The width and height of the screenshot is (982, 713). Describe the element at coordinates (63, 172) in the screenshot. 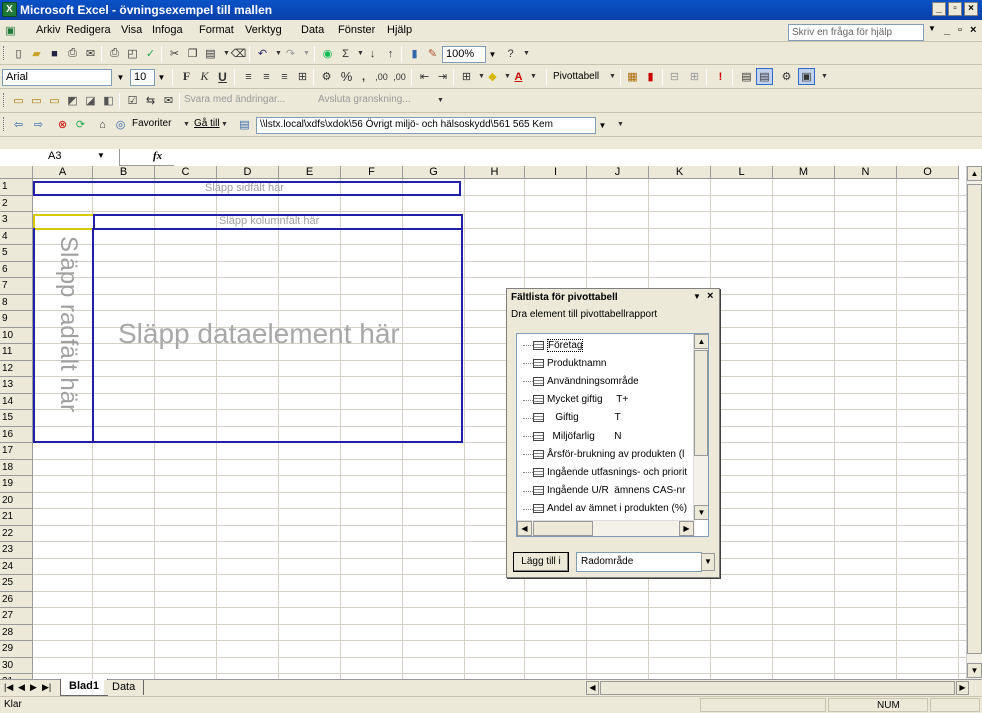

I see `column-header-a: A` at that location.